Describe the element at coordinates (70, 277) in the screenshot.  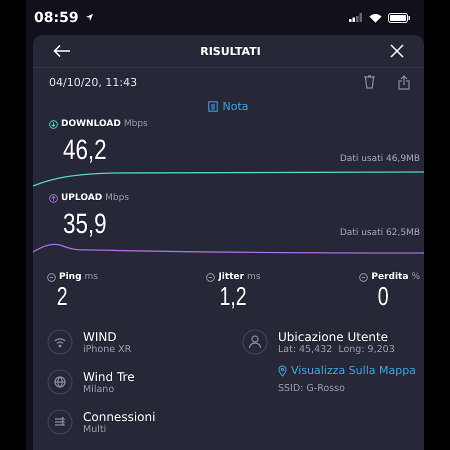
I see `metric-label: Ping` at that location.